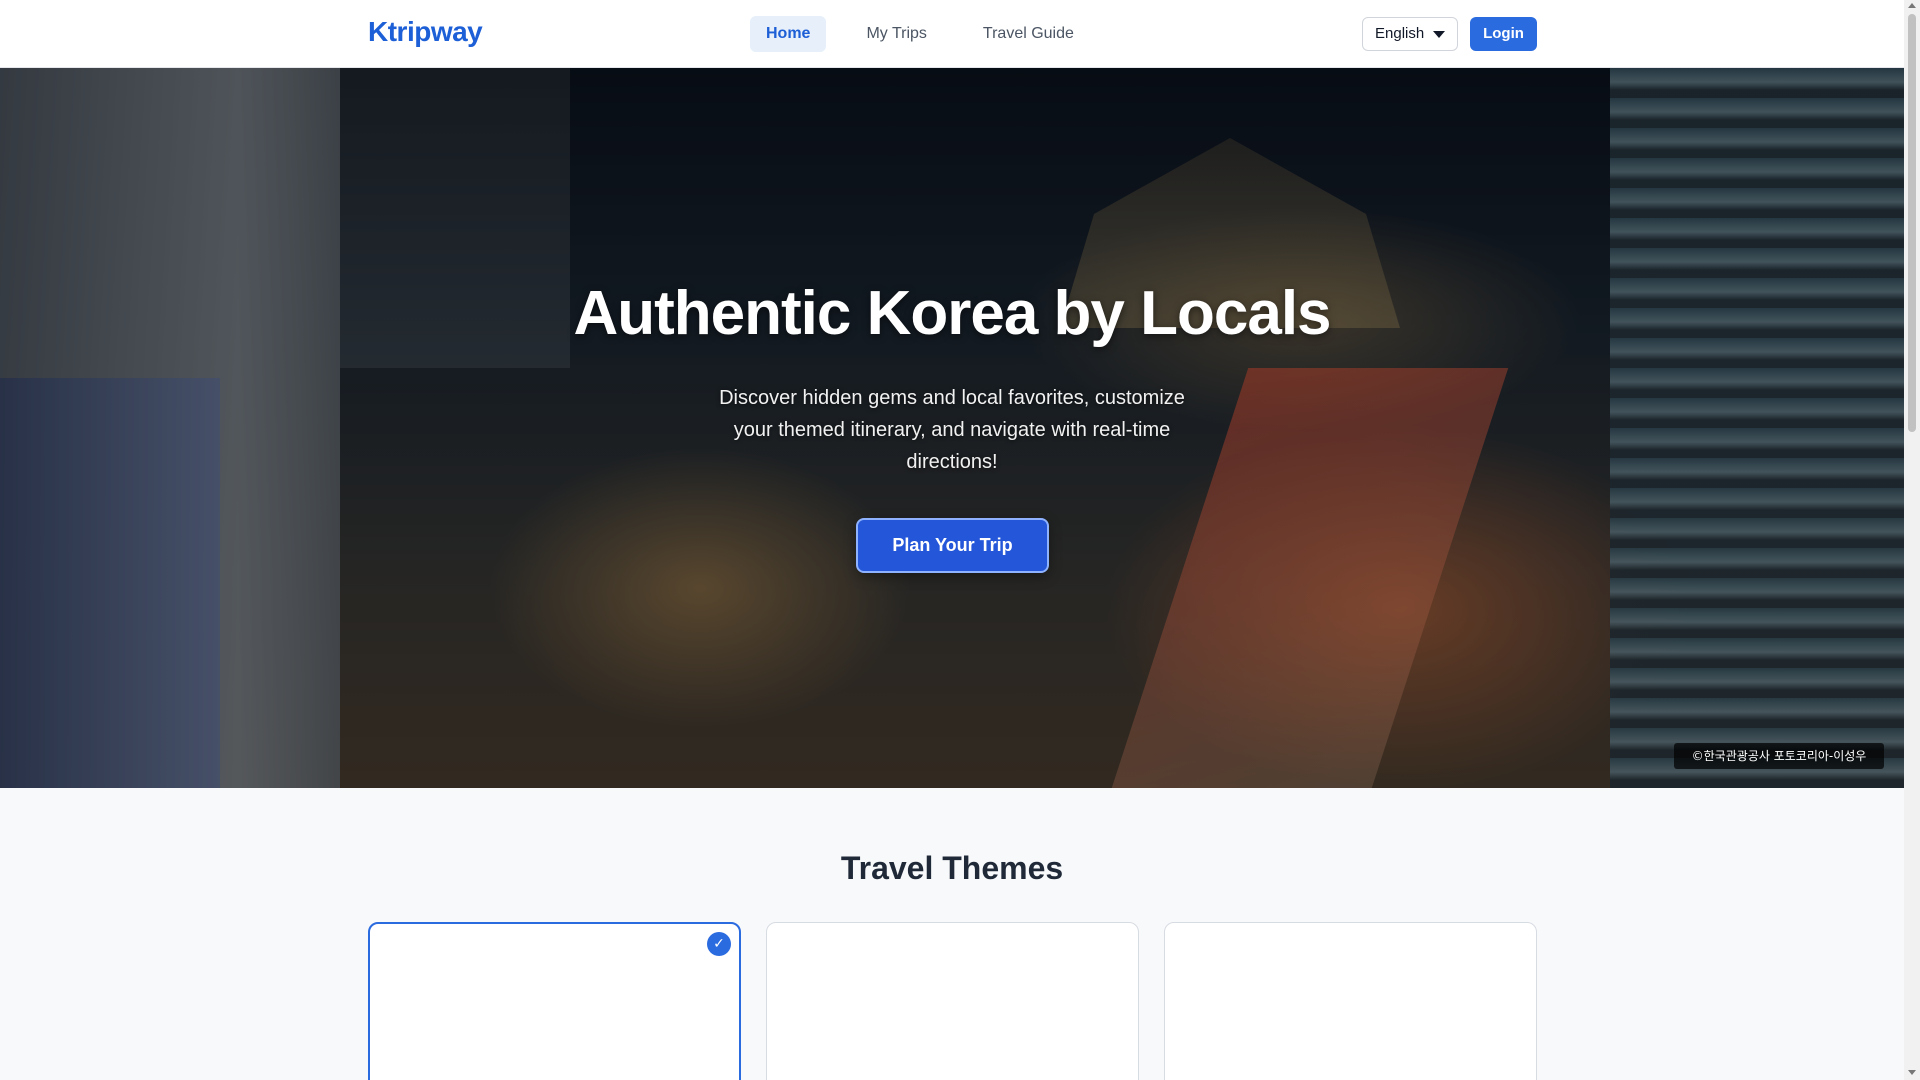  What do you see at coordinates (952, 868) in the screenshot?
I see `themes-title: Travel Themes` at bounding box center [952, 868].